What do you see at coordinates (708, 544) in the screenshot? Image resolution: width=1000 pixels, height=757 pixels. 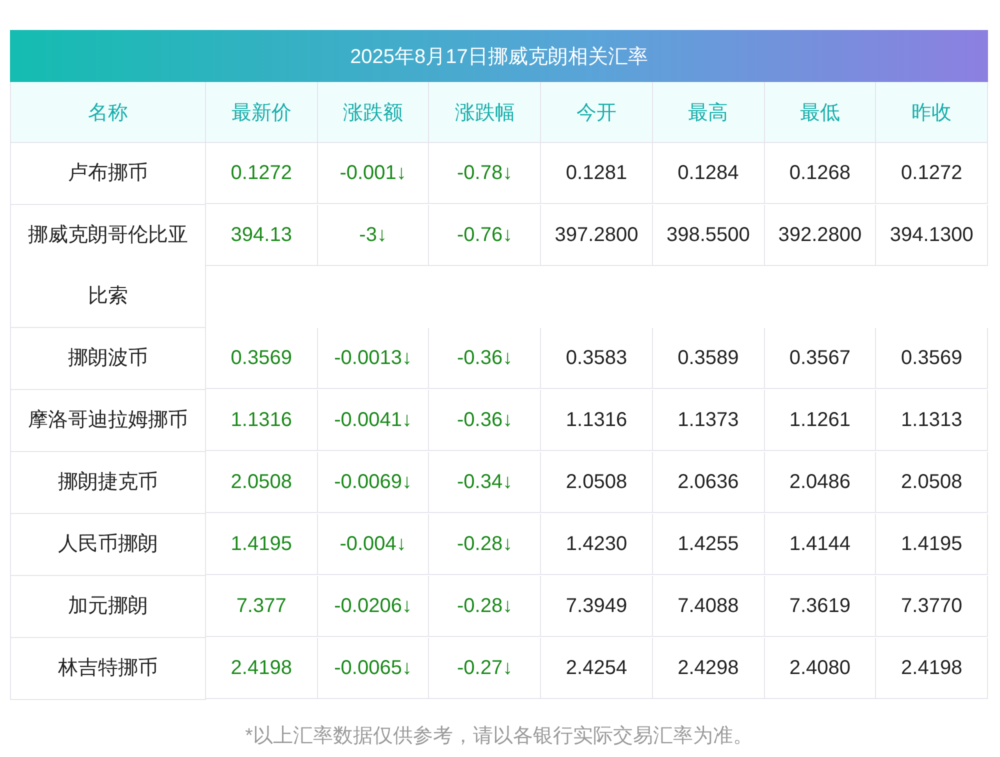 I see `table-cell: 1.4255` at bounding box center [708, 544].